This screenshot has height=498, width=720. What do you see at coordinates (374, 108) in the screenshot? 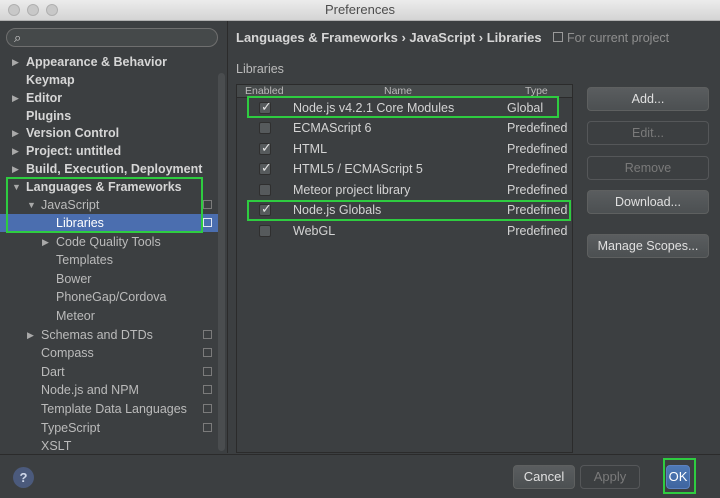
I see `library-name: Node.js v4.2.1 Core Modules` at bounding box center [374, 108].